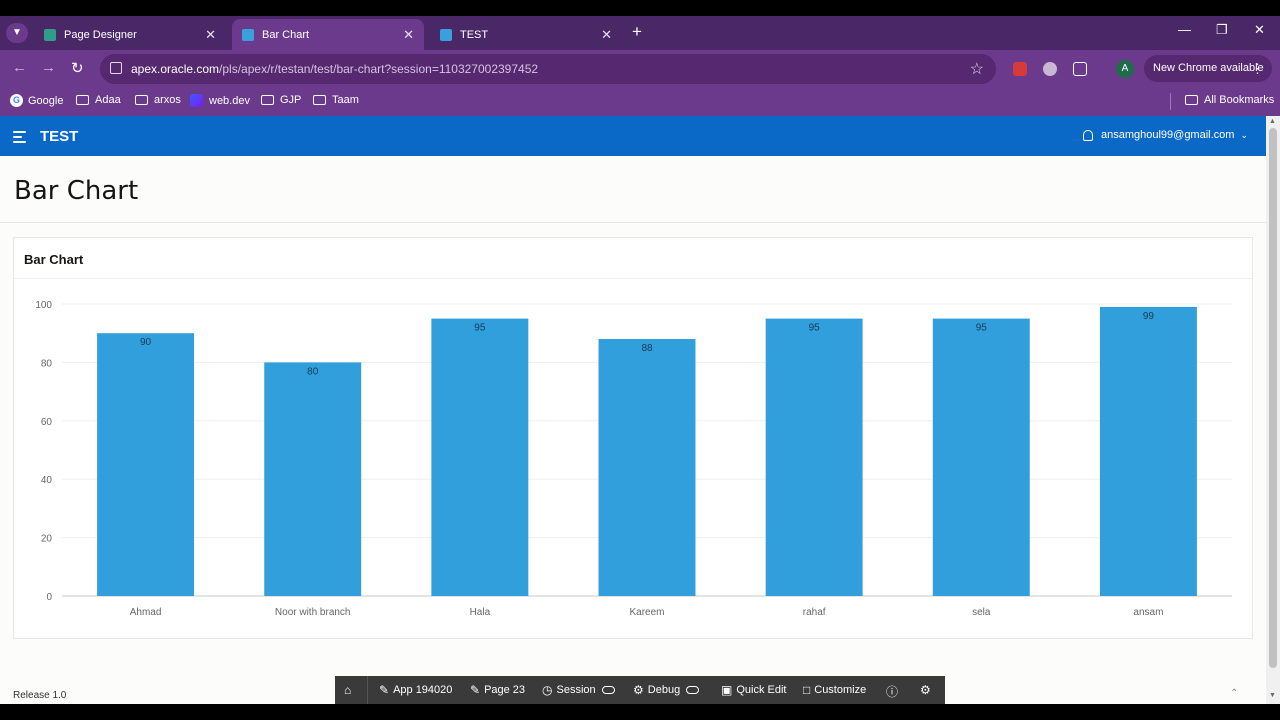  I want to click on app-button: ✎ App 194020, so click(415, 690).